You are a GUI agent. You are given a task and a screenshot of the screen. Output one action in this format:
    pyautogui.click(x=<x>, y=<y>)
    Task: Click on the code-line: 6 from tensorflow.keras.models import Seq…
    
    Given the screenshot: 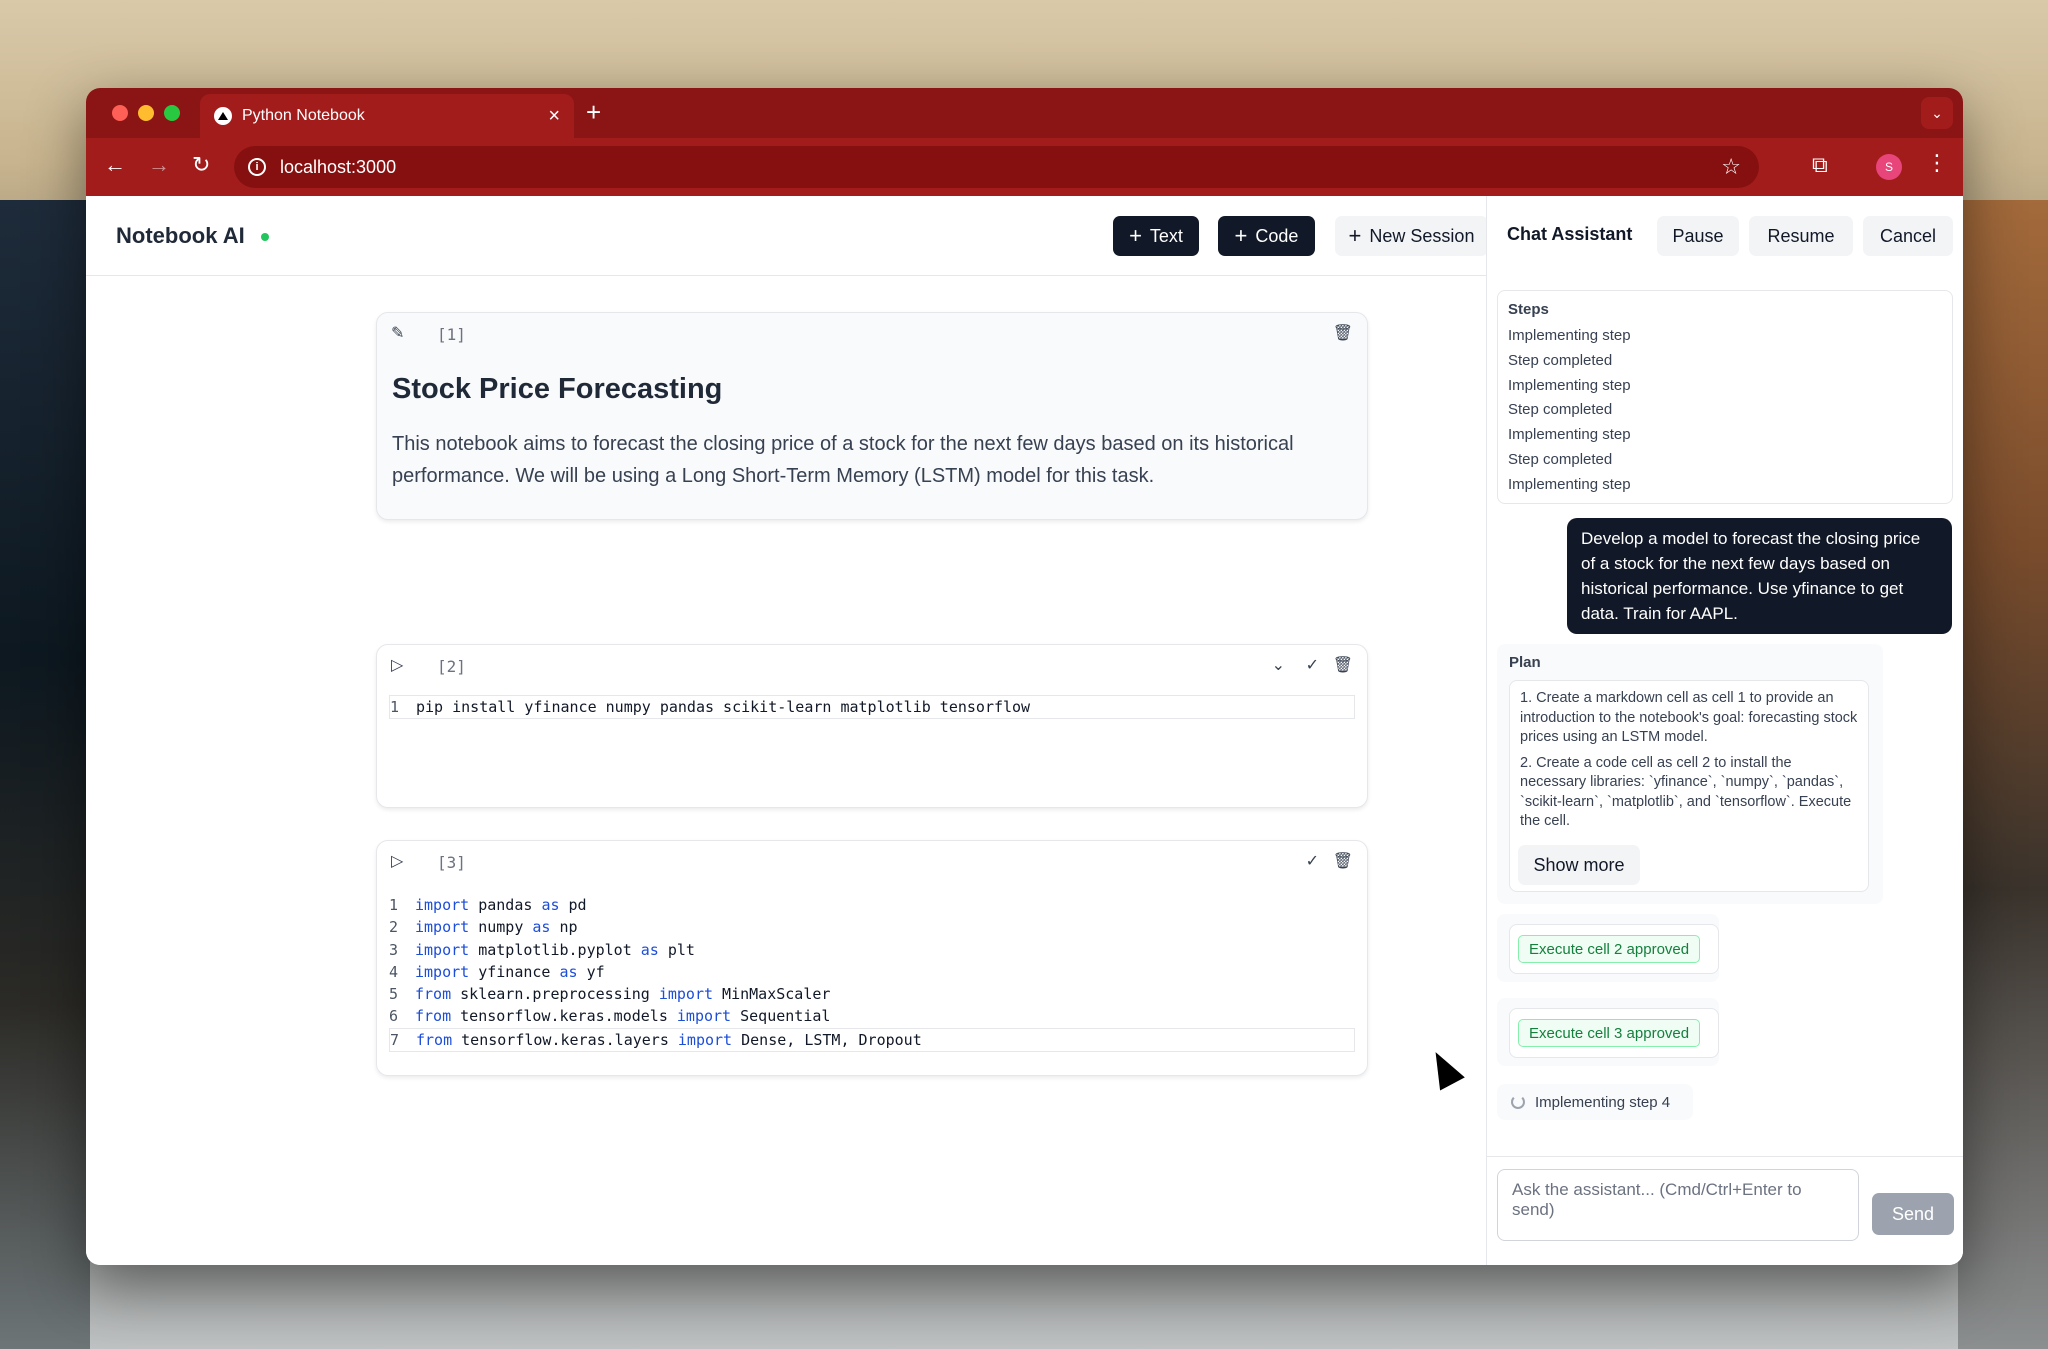 What is the action you would take?
    pyautogui.click(x=872, y=1016)
    